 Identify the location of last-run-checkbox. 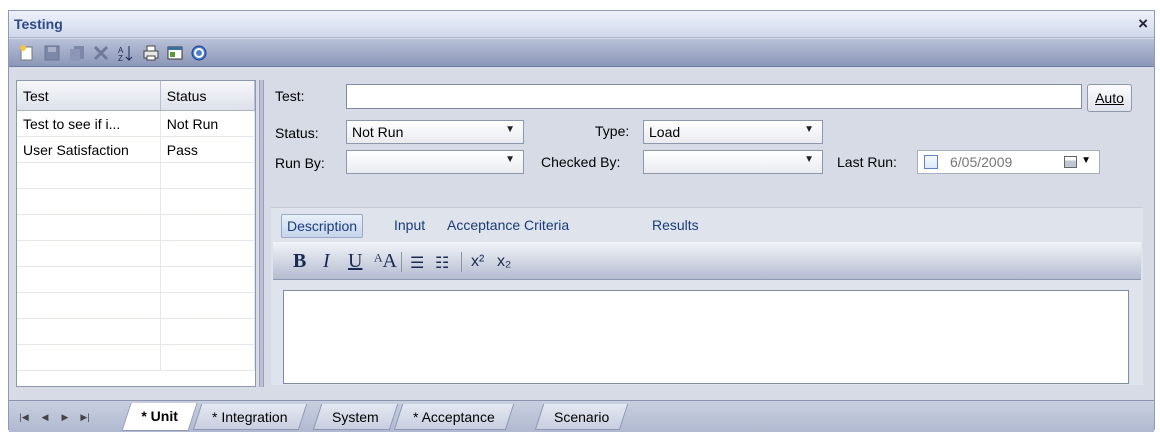
(931, 162).